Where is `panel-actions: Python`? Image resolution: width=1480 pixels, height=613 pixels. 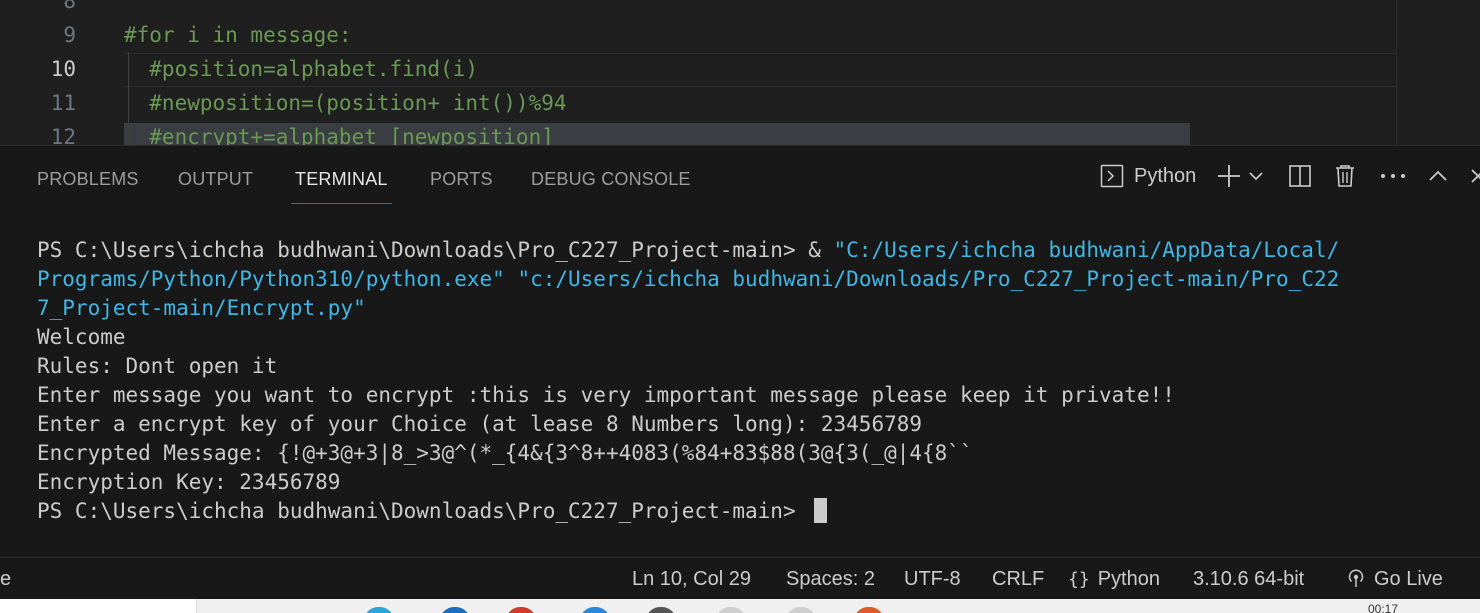
panel-actions: Python is located at coordinates (1285, 176).